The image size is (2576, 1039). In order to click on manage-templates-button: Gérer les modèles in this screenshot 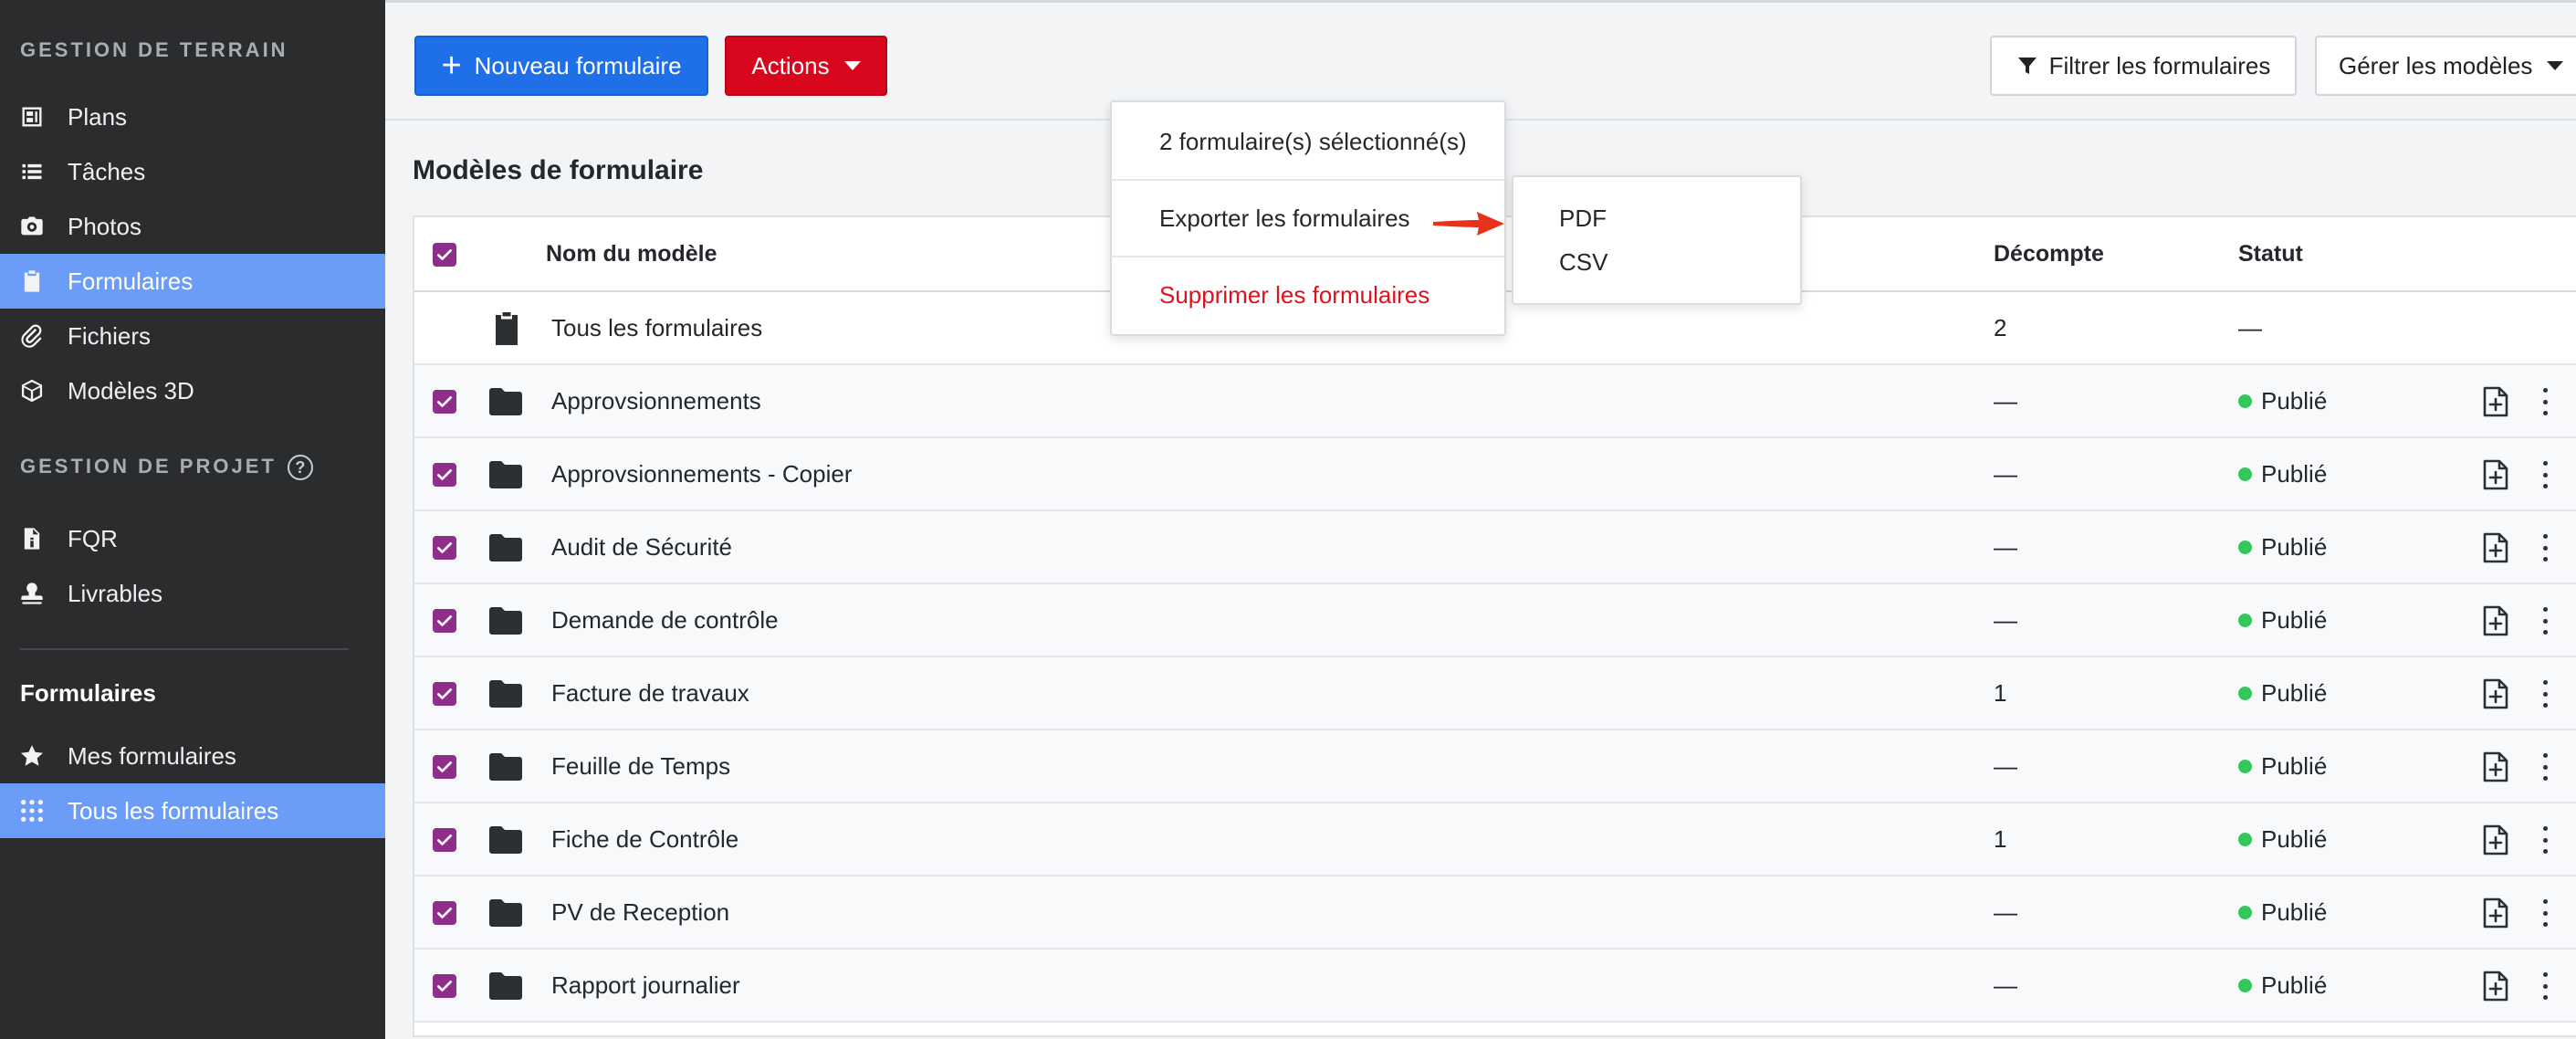, I will do `click(2446, 66)`.